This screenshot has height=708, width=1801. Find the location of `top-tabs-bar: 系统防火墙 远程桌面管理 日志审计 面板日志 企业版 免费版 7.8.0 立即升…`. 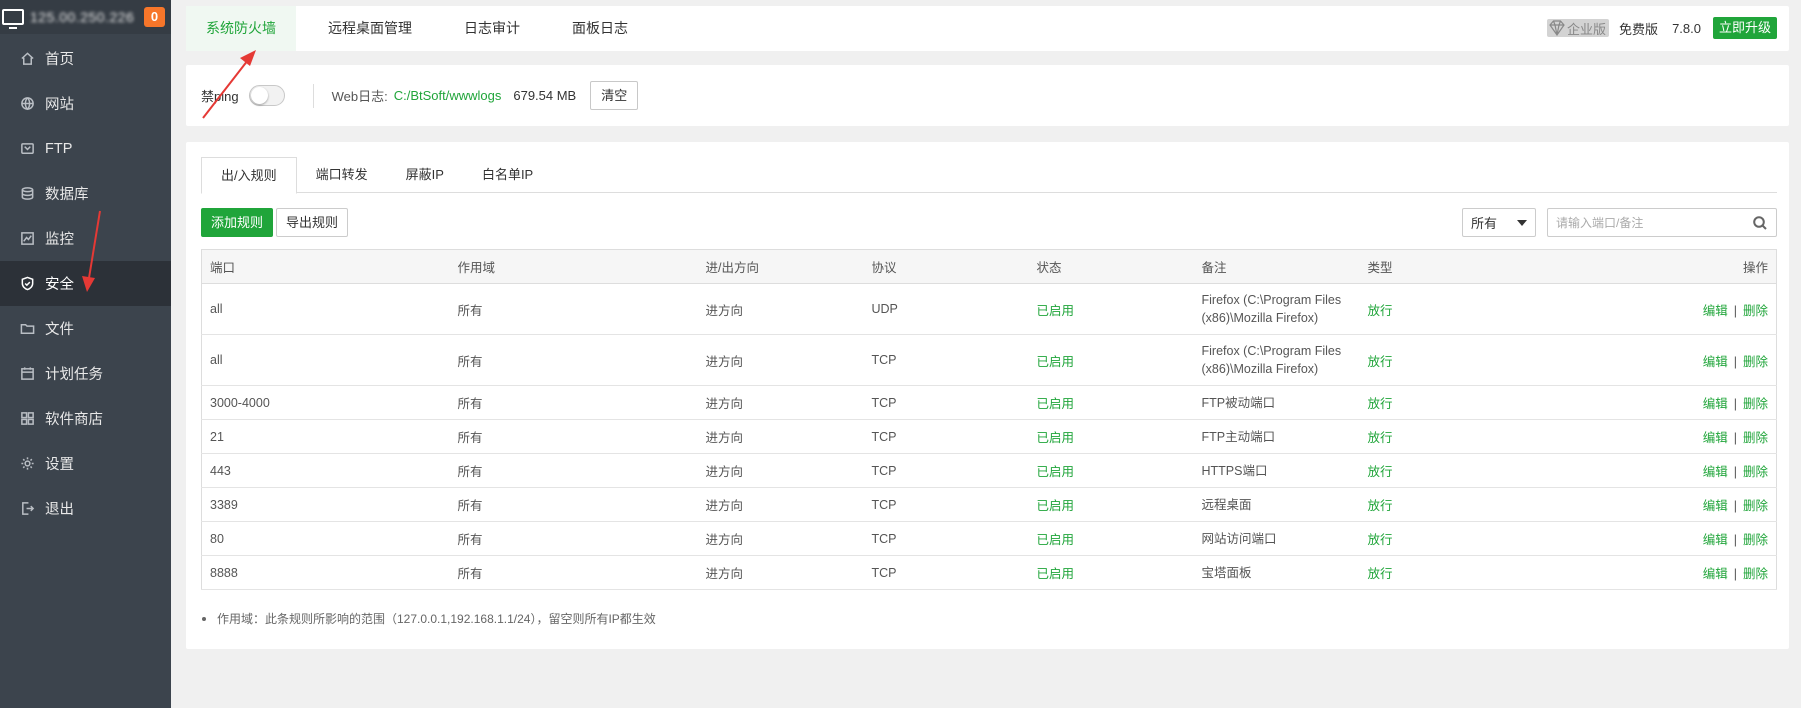

top-tabs-bar: 系统防火墙 远程桌面管理 日志审计 面板日志 企业版 免费版 7.8.0 立即升… is located at coordinates (987, 28).